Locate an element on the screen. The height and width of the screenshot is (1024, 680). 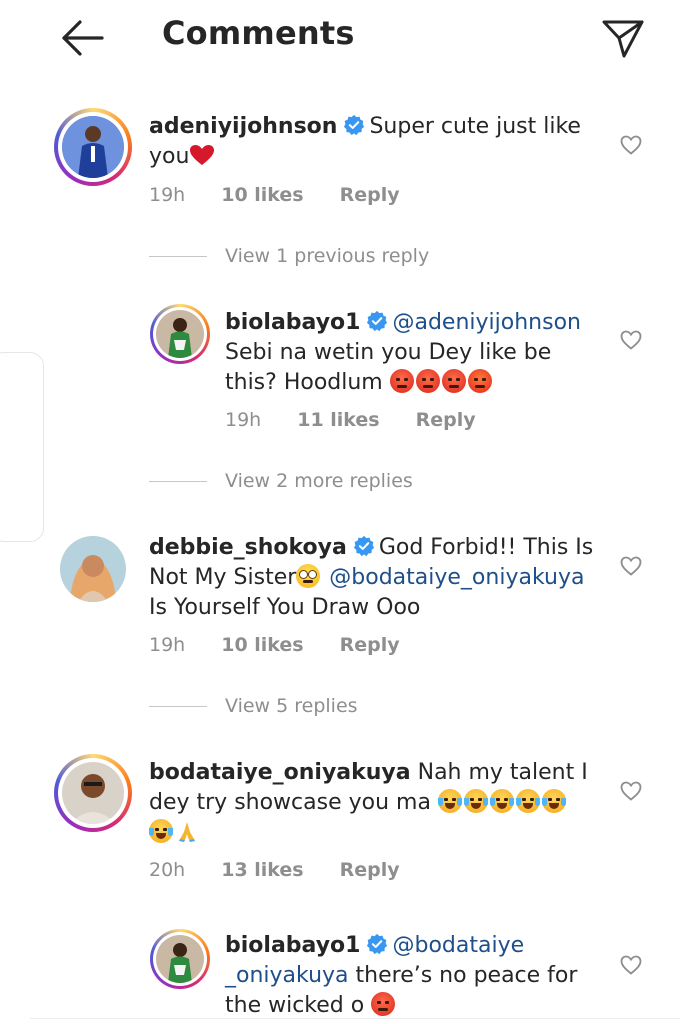
comment-likes: 13 likes is located at coordinates (262, 870).